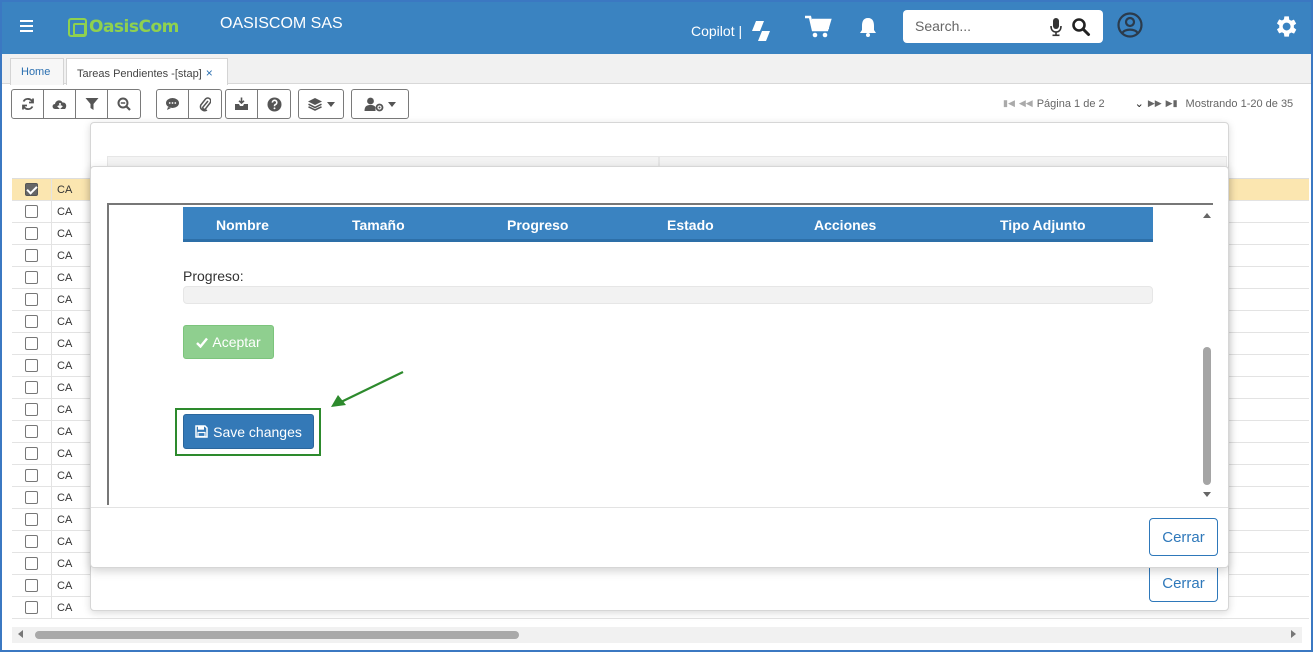 The width and height of the screenshot is (1313, 652). I want to click on tab-close-icon: ×, so click(209, 73).